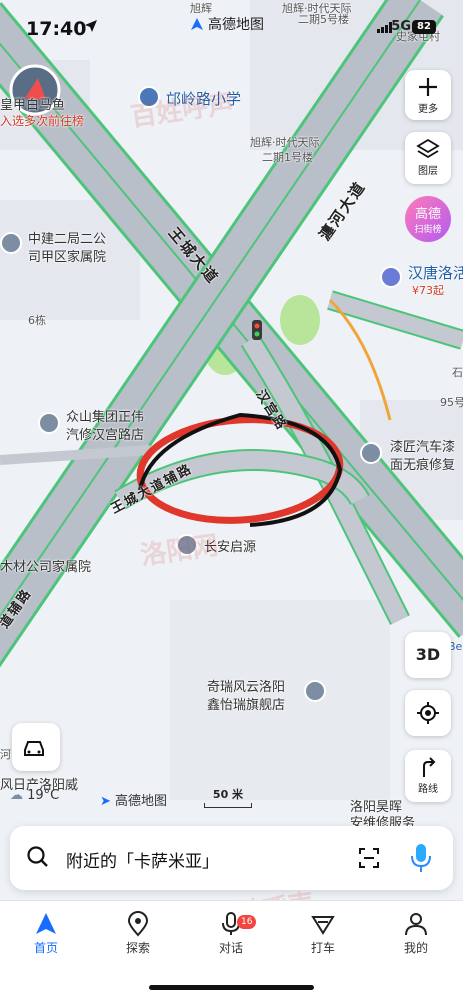  I want to click on map-label: 汽修汉宫路店, so click(105, 433).